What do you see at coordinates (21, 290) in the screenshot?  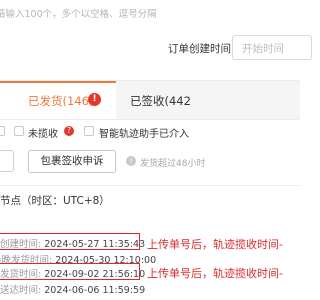 I see `node-key: 送达时间:` at bounding box center [21, 290].